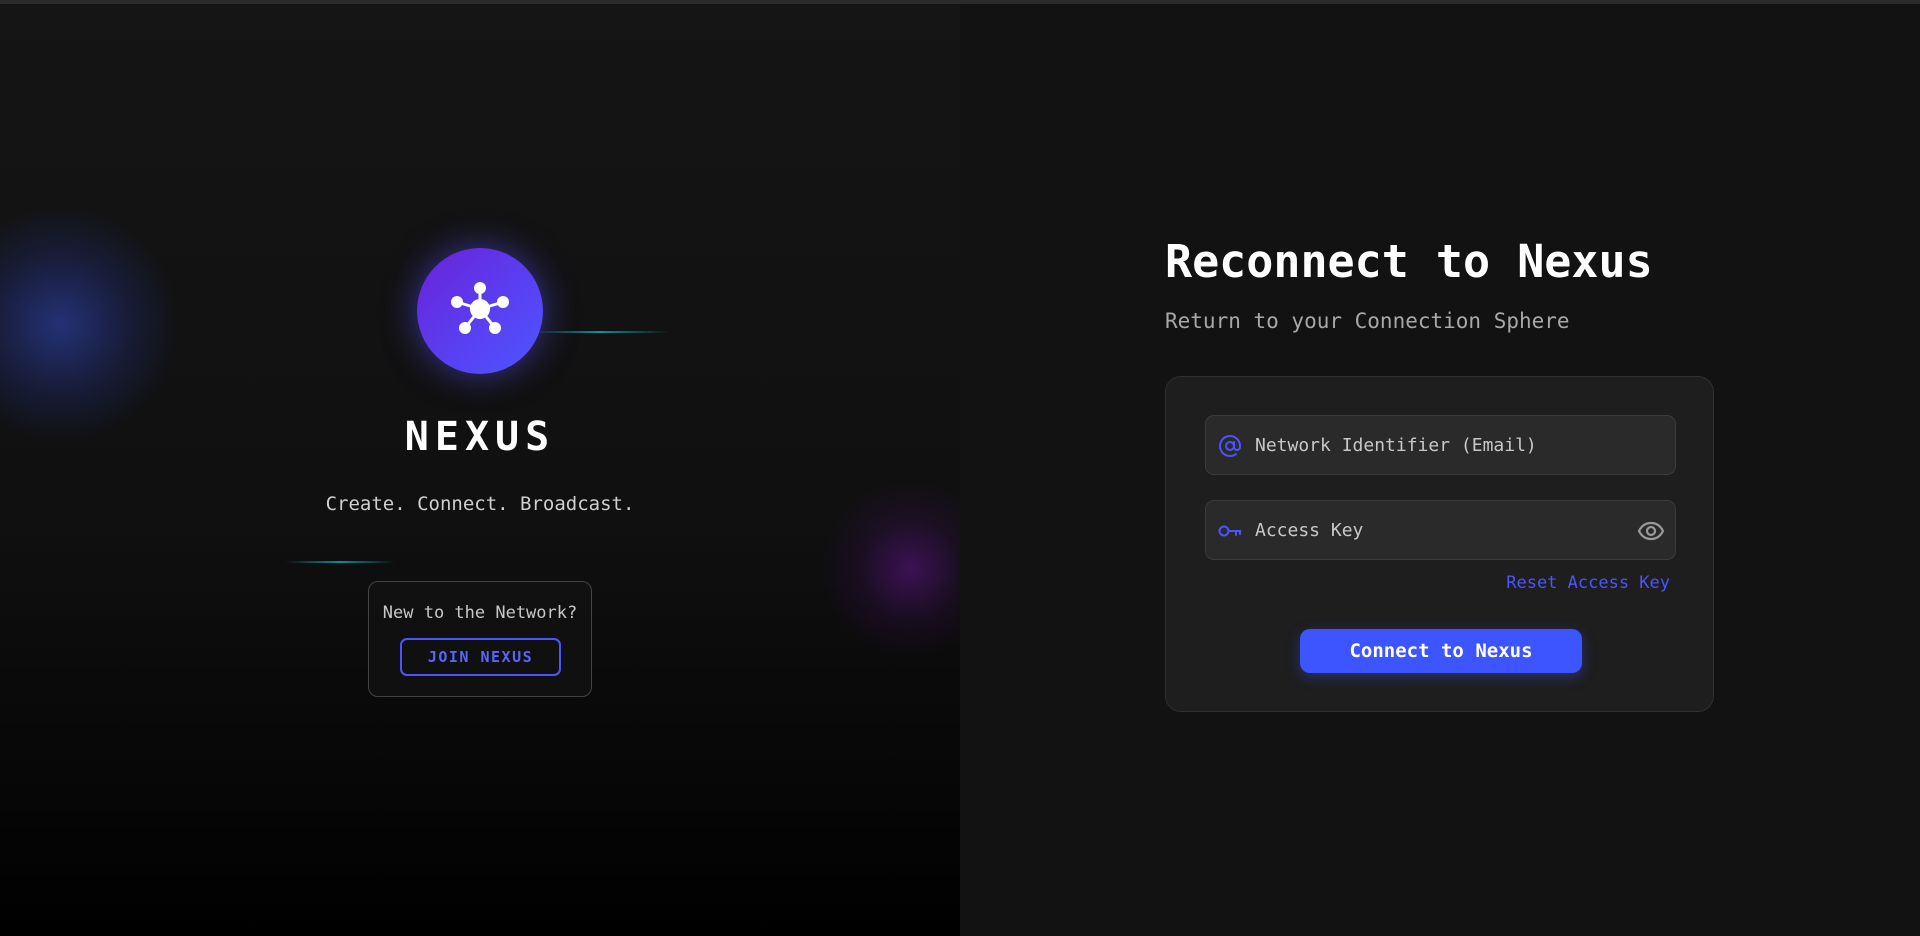 This screenshot has height=936, width=1920. What do you see at coordinates (1409, 261) in the screenshot?
I see `page-title: Reconnect to Nexus` at bounding box center [1409, 261].